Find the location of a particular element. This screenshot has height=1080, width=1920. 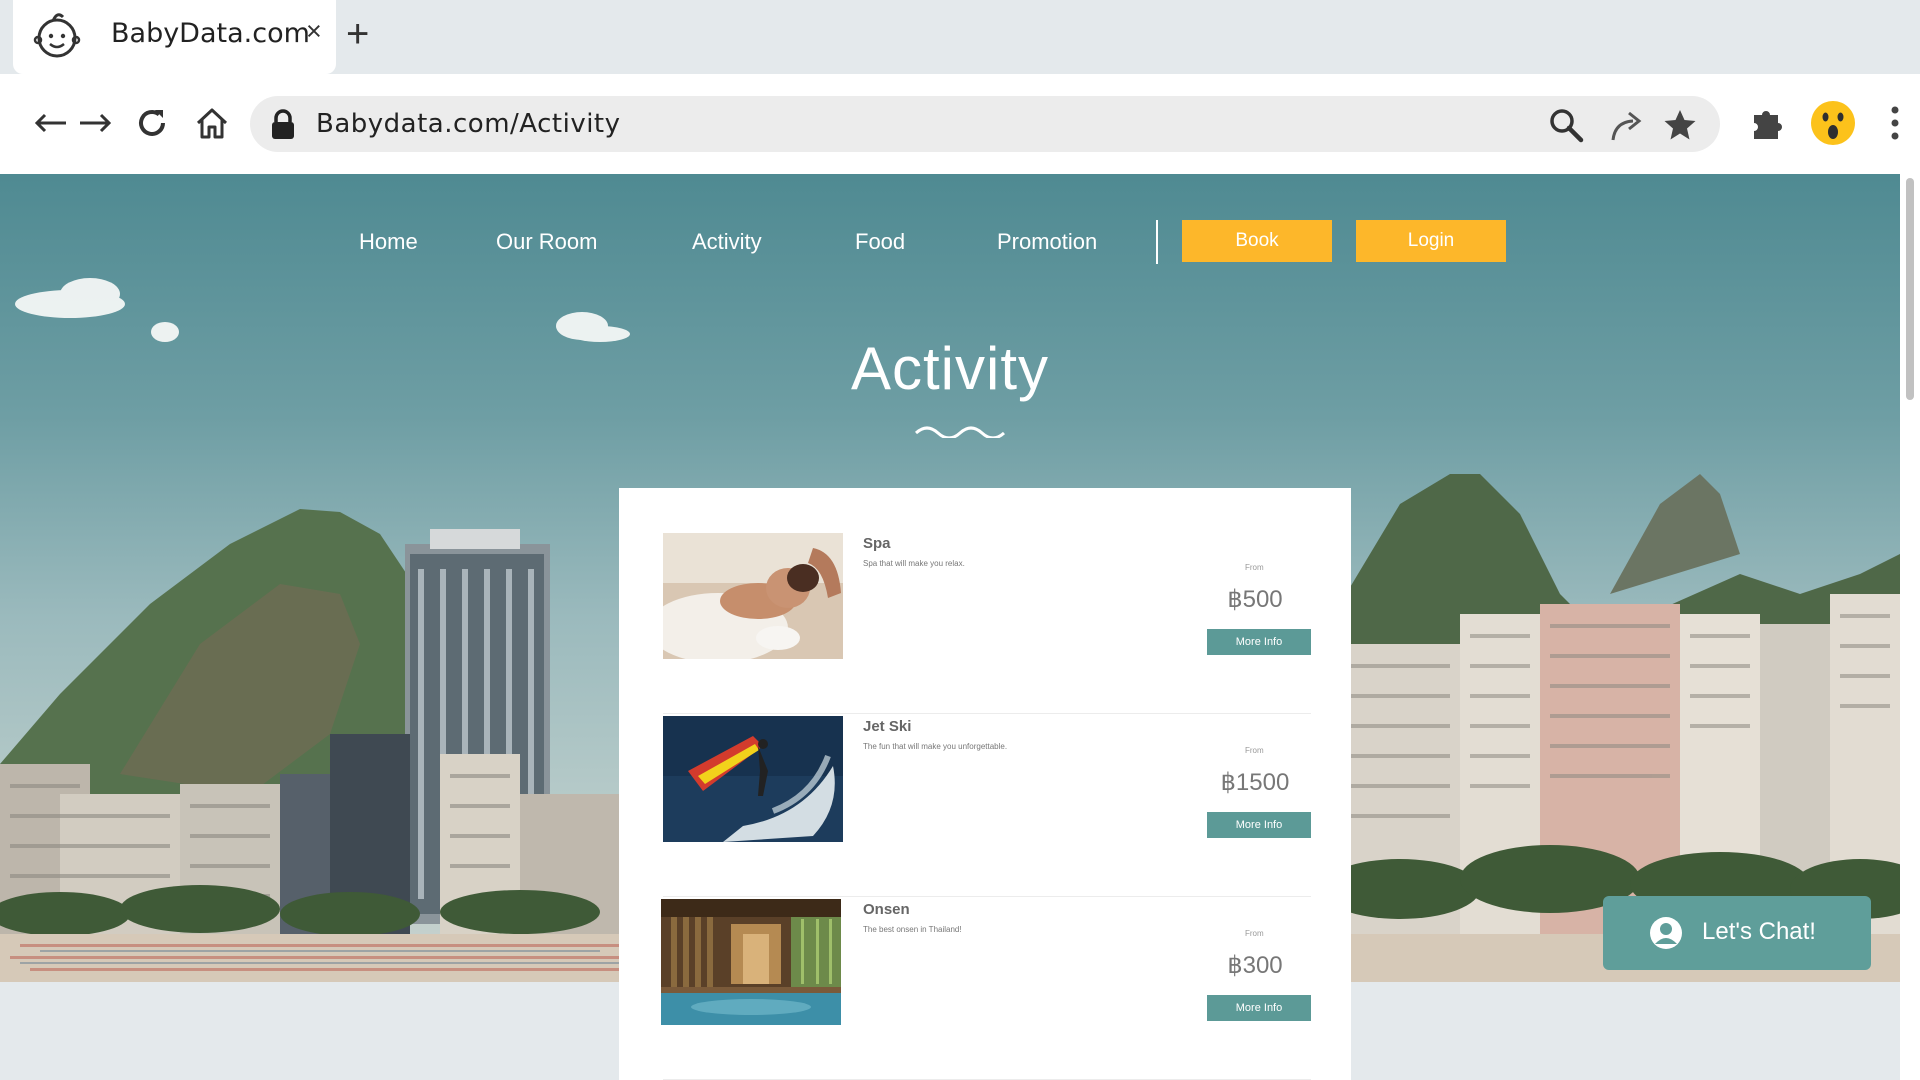

back-button is located at coordinates (51, 123).